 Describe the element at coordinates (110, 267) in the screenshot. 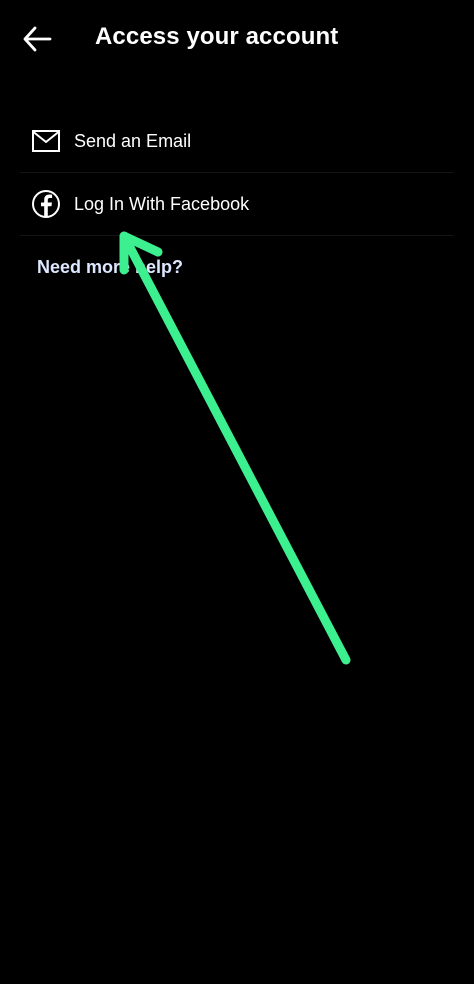

I see `need-more-help-link: Need more help?` at that location.